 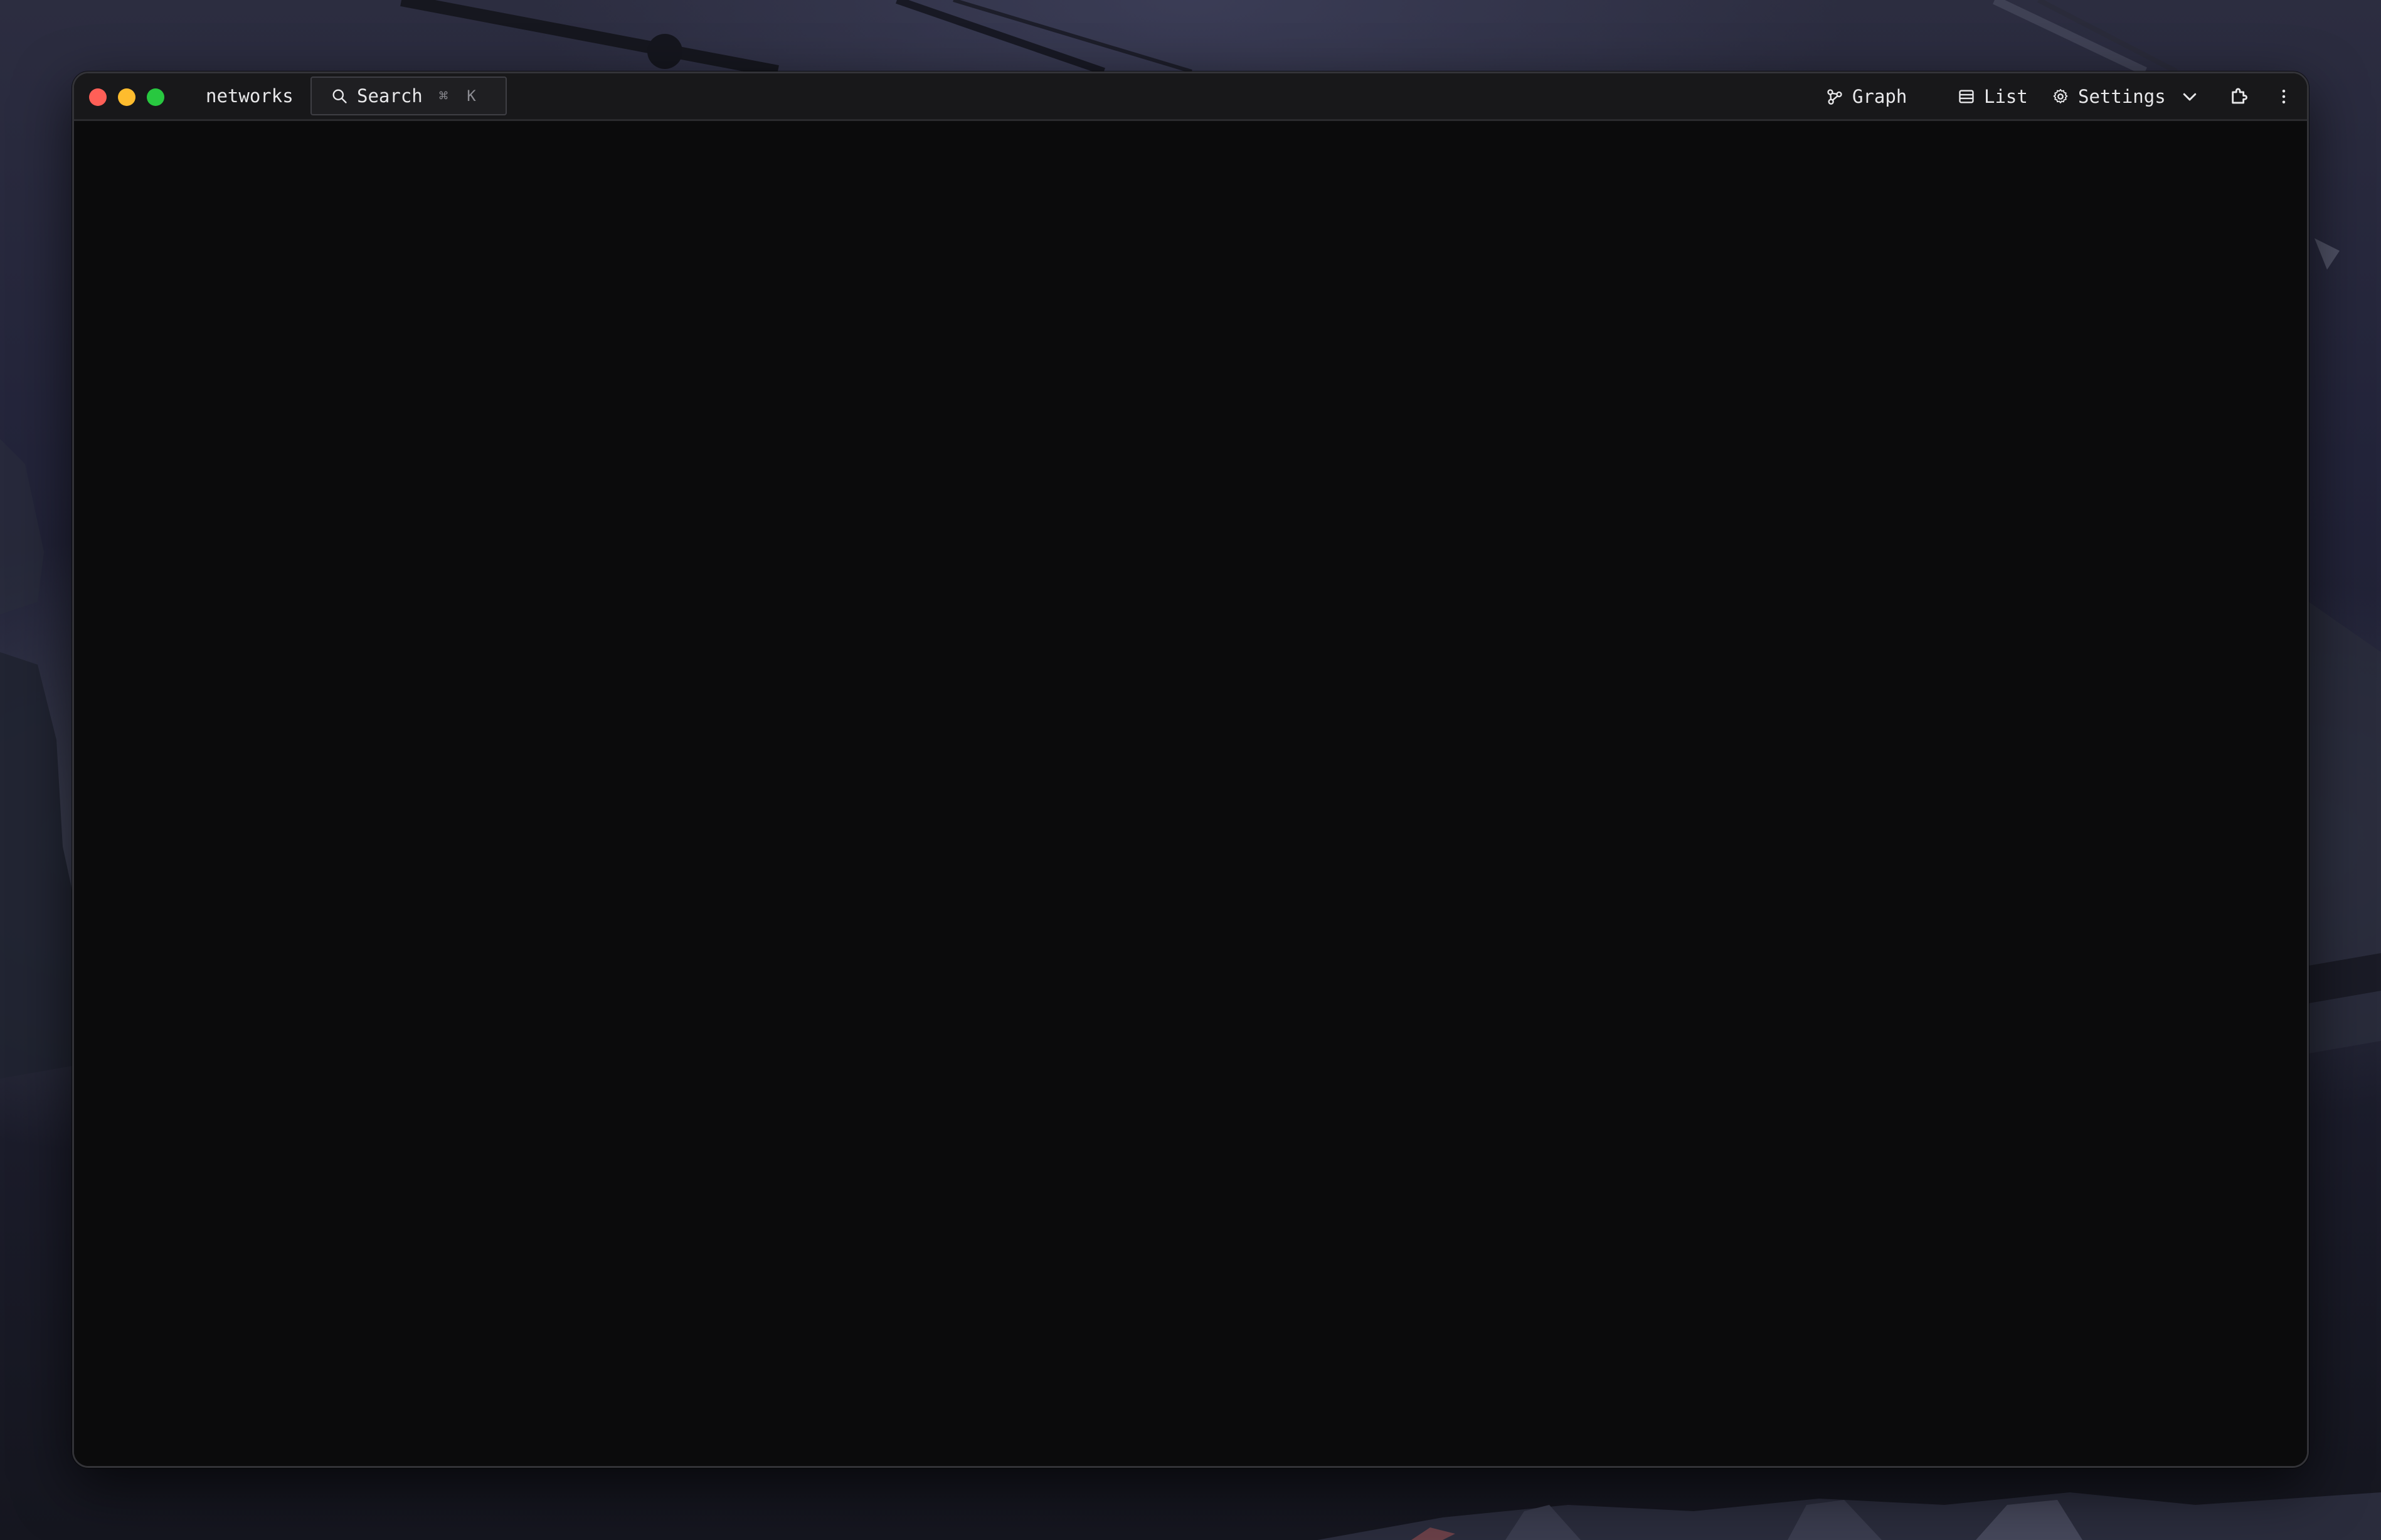 I want to click on extensions-button, so click(x=2240, y=96).